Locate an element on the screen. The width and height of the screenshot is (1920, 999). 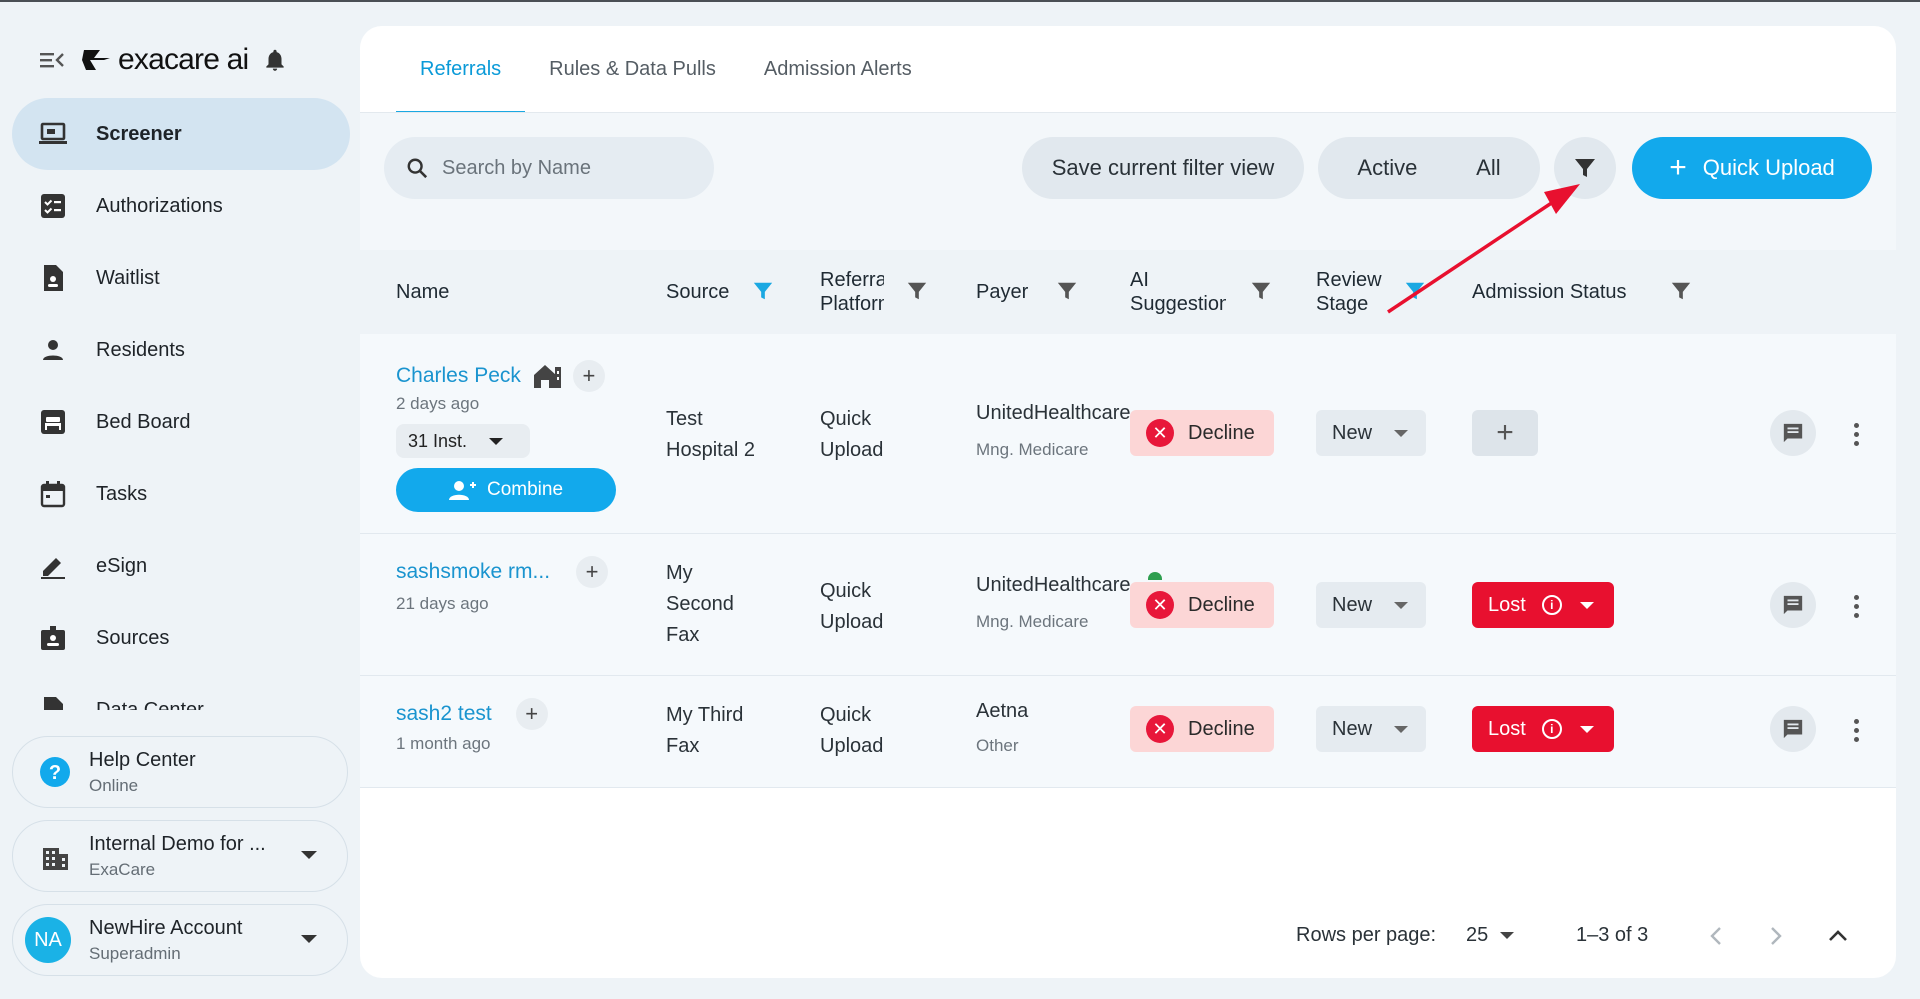
close-circle-icon: ✕ is located at coordinates (1160, 605).